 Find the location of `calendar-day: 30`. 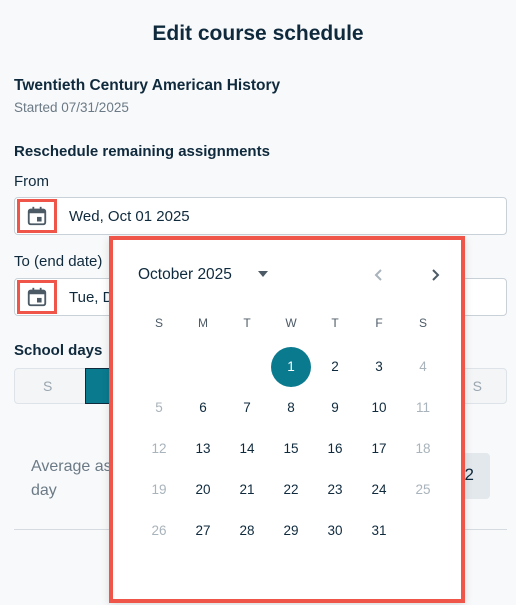

calendar-day: 30 is located at coordinates (335, 530).